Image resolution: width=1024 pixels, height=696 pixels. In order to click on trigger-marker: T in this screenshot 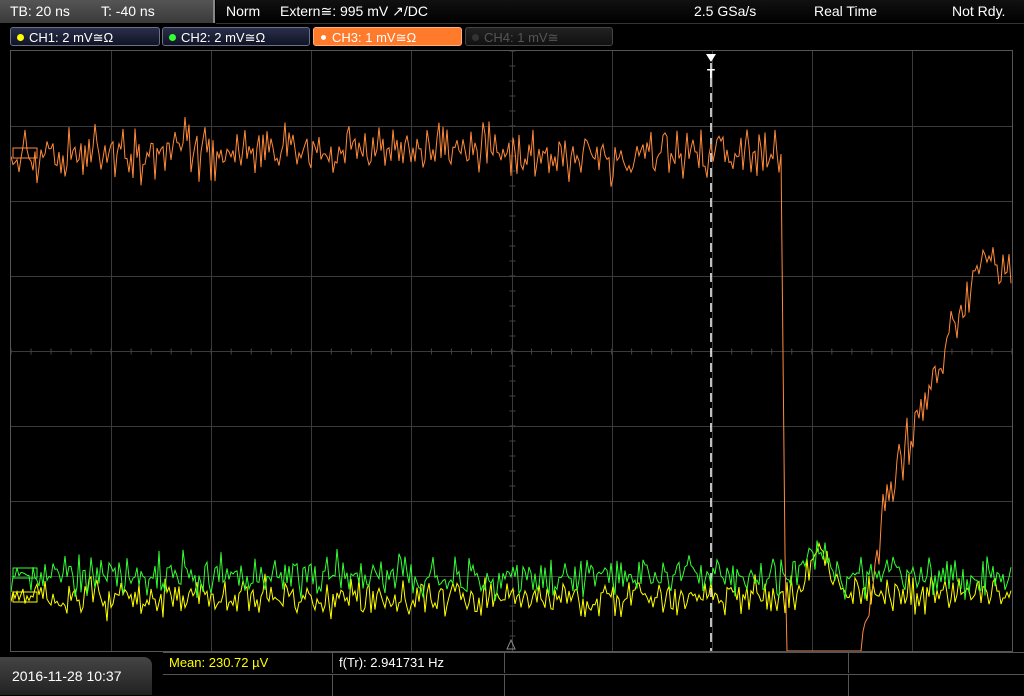, I will do `click(711, 73)`.